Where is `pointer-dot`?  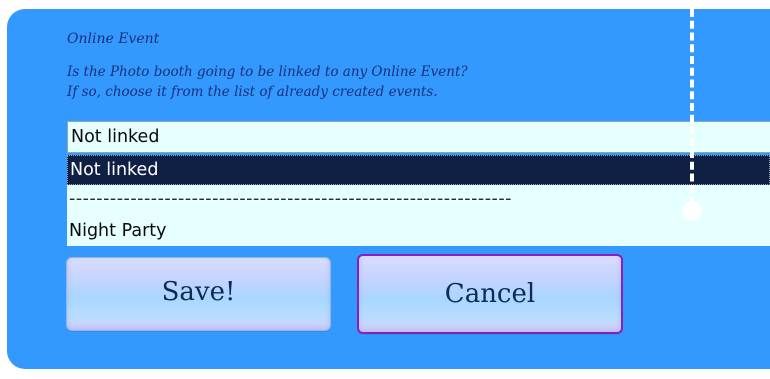 pointer-dot is located at coordinates (692, 211).